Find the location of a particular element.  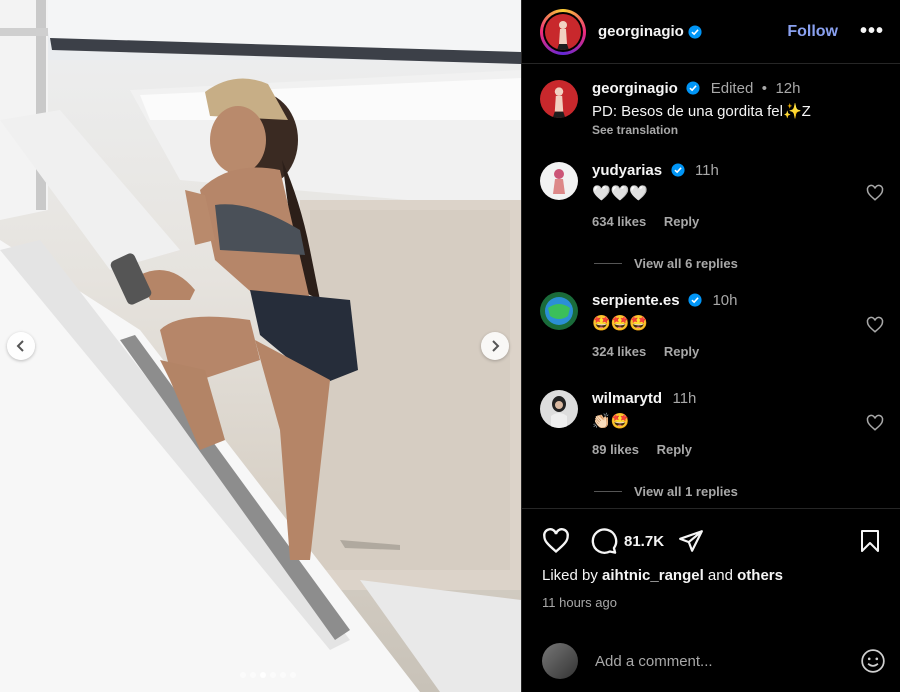

comment-username: yudyarias is located at coordinates (627, 170).